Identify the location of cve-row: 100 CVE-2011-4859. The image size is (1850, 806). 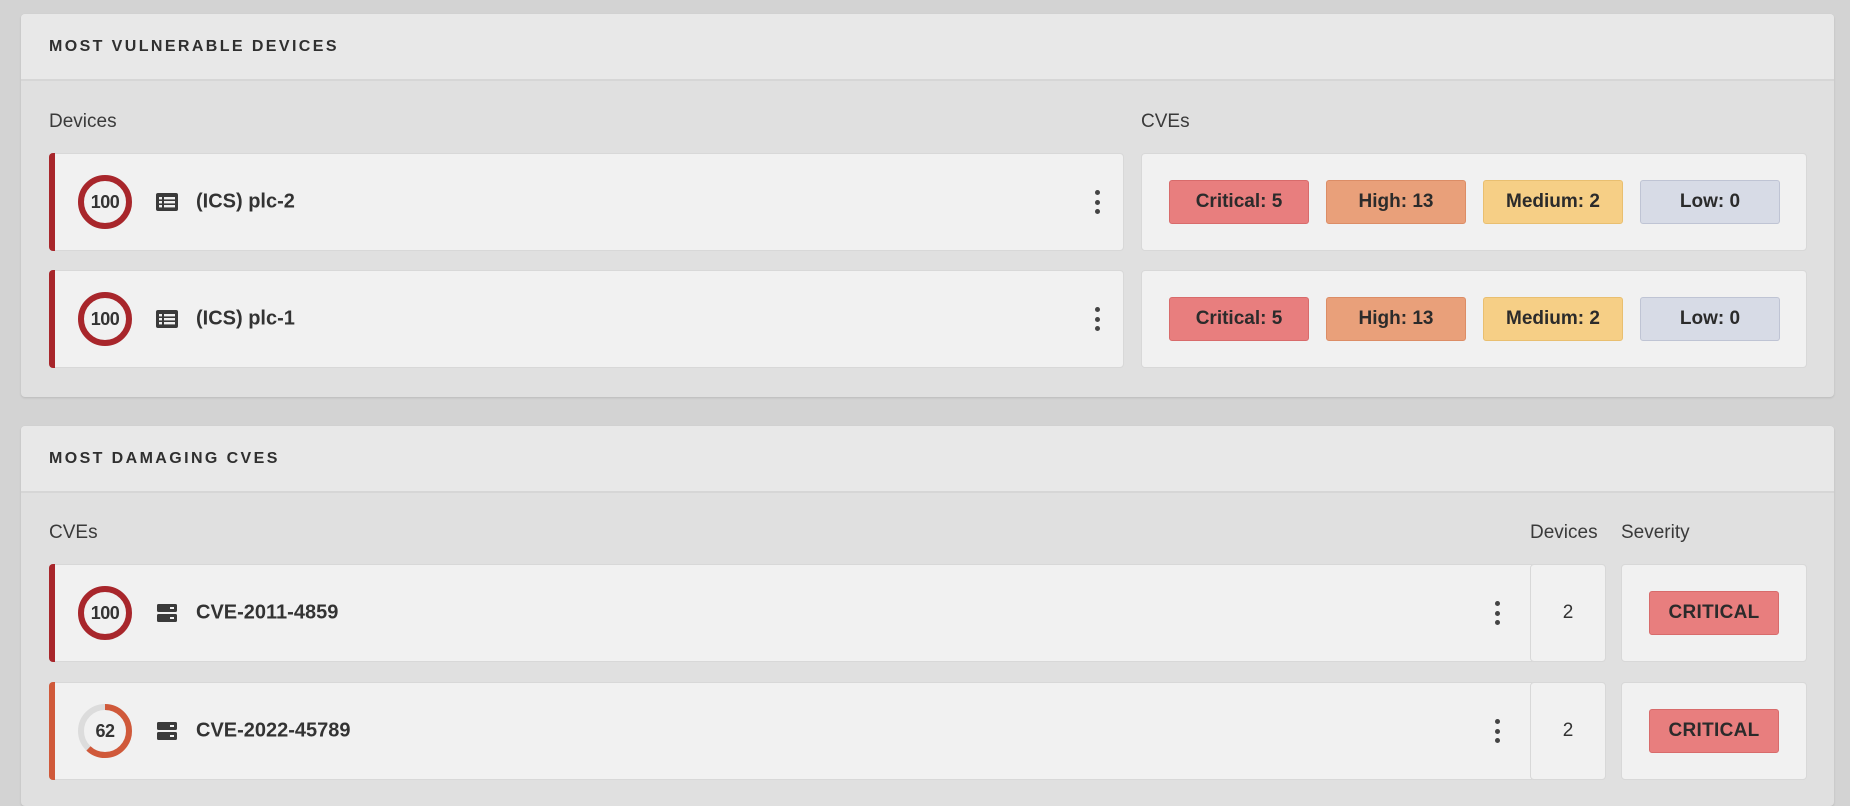
(792, 613).